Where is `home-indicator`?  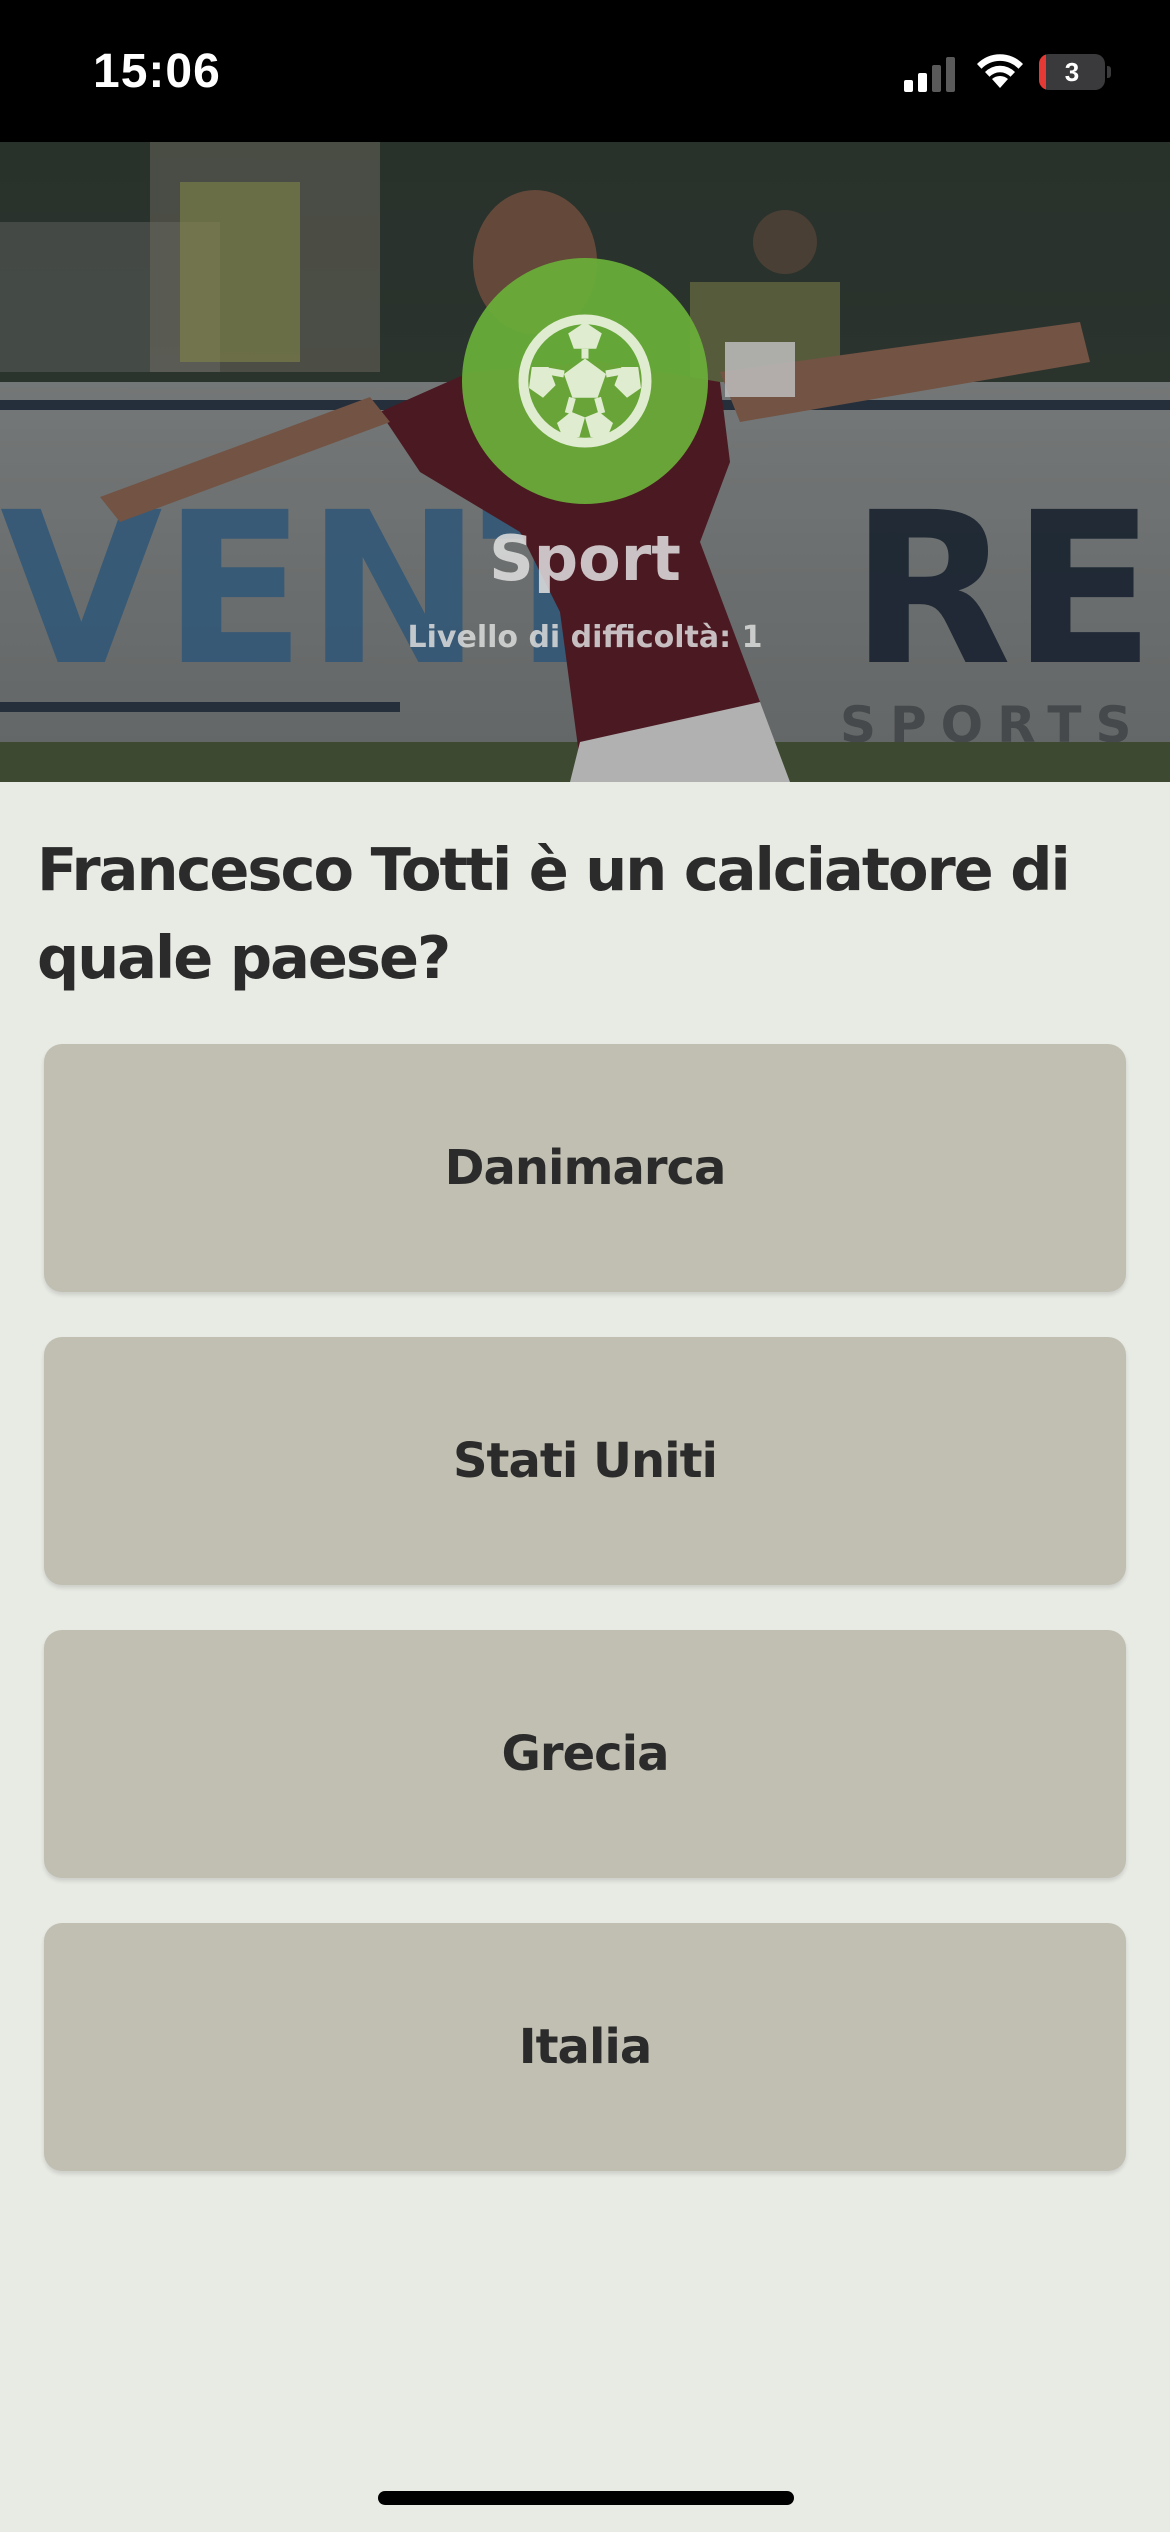 home-indicator is located at coordinates (586, 2498).